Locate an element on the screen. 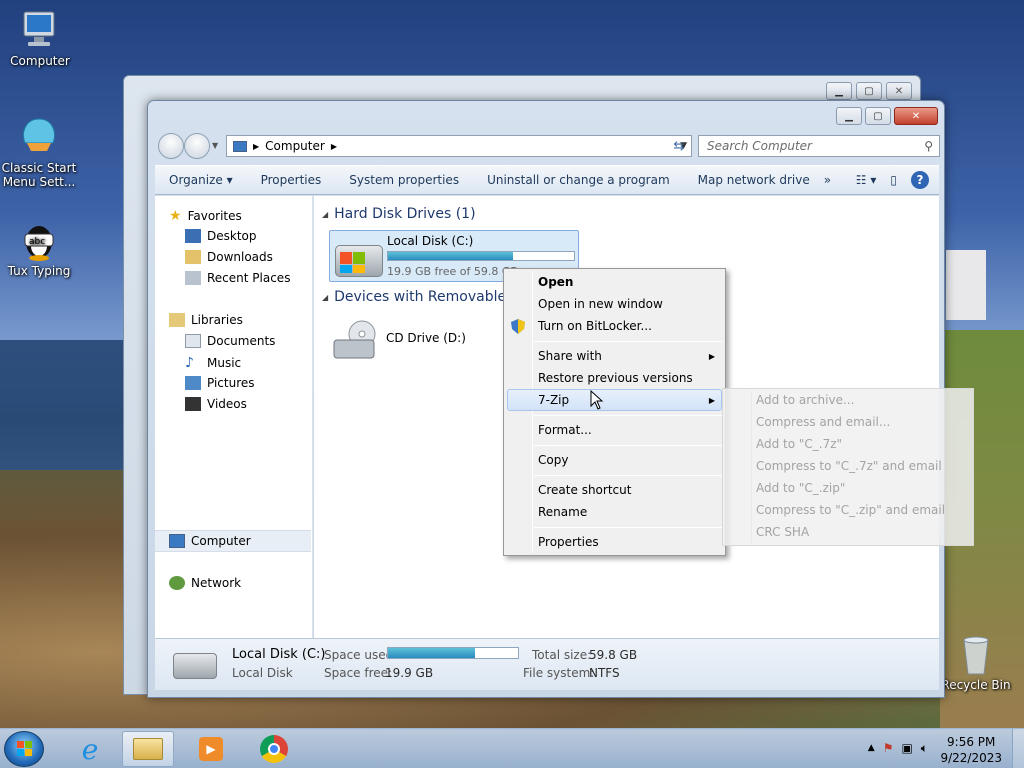  clock: 9:56 PM 9/22/2023 is located at coordinates (971, 750).